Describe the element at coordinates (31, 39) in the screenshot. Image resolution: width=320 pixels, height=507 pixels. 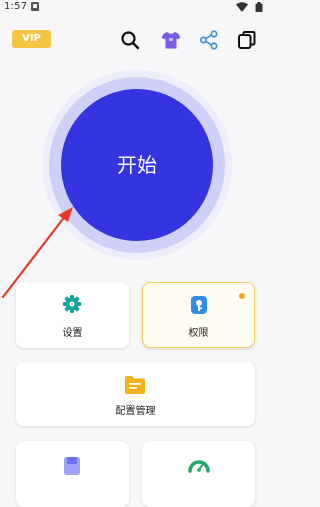
I see `vip-badge: VIP` at that location.